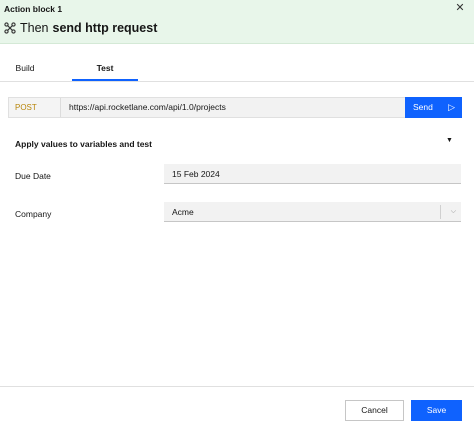 The width and height of the screenshot is (474, 433). Describe the element at coordinates (449, 140) in the screenshot. I see `caret-down-icon: ▼` at that location.